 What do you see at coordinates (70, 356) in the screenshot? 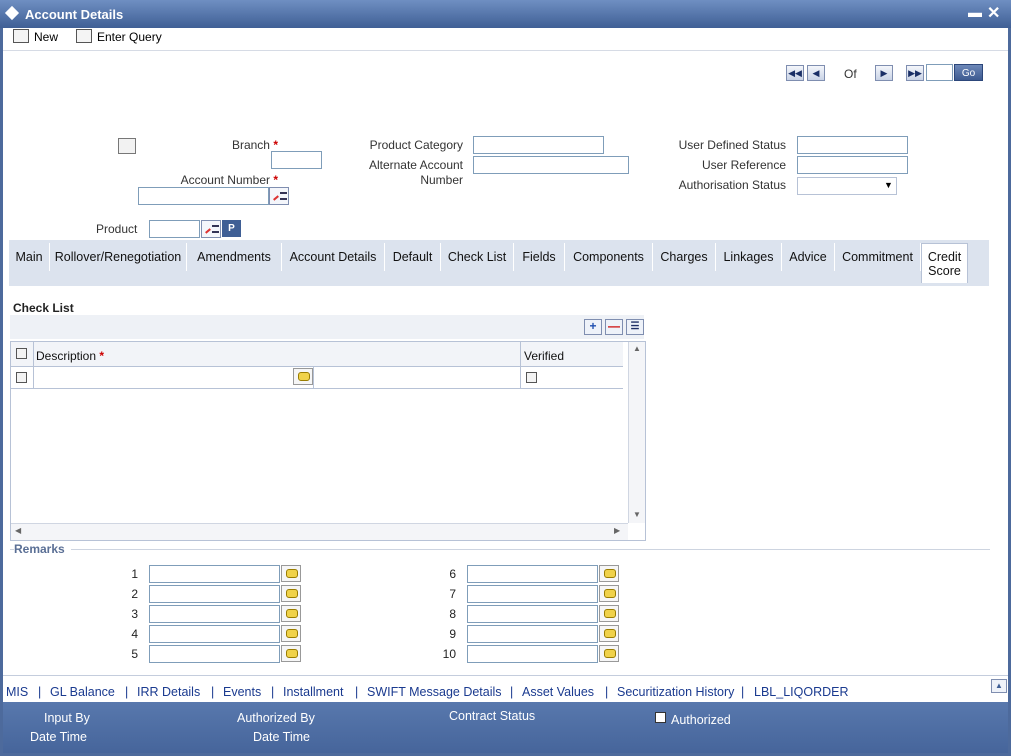
I see `description-header: Description *` at bounding box center [70, 356].